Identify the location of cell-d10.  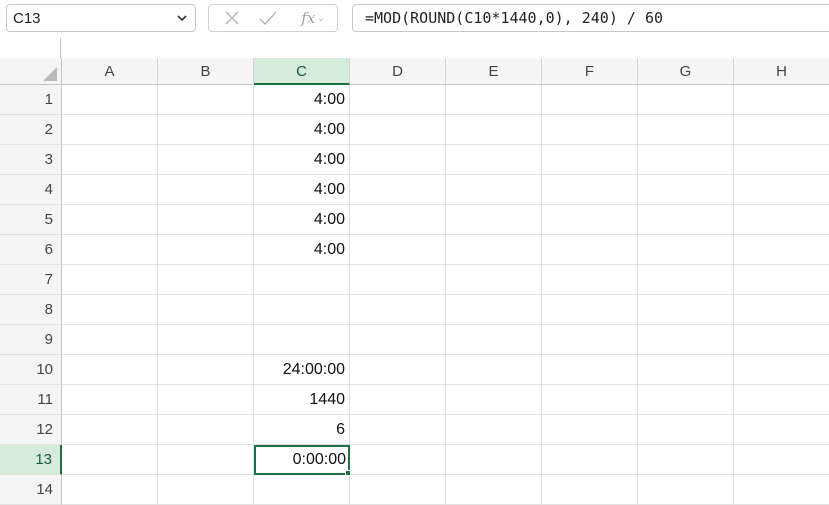
(398, 370).